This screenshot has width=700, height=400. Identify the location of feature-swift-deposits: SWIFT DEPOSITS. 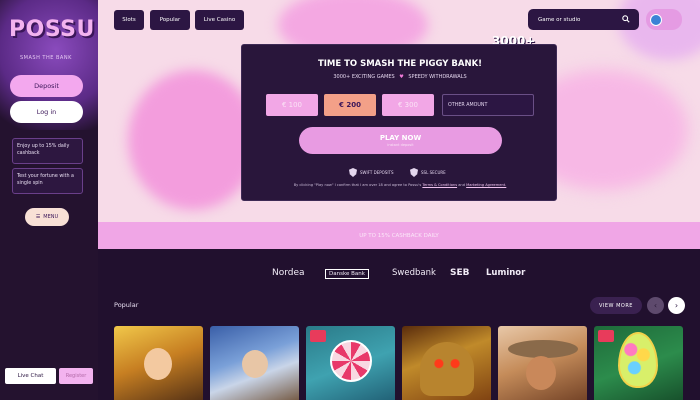
(371, 172).